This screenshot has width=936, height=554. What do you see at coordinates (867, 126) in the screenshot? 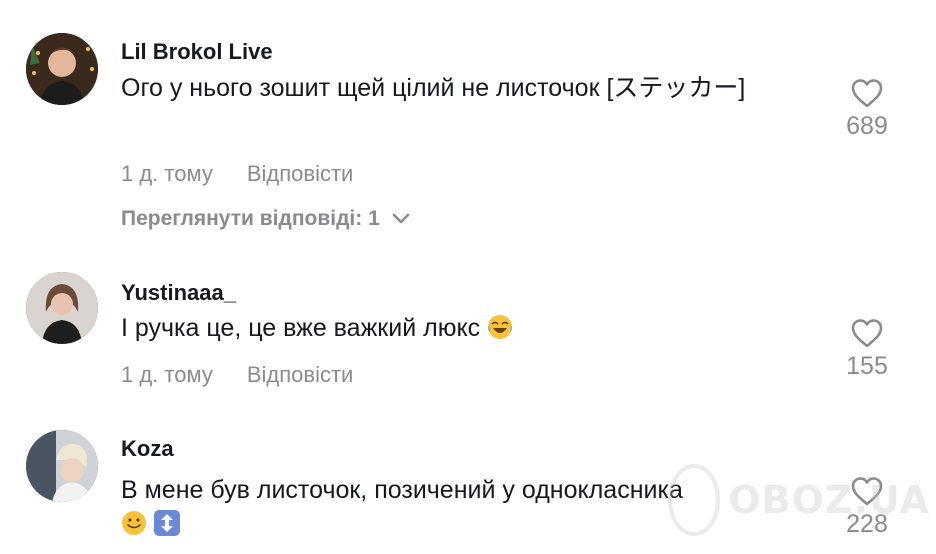
I see `like-count: 689` at bounding box center [867, 126].